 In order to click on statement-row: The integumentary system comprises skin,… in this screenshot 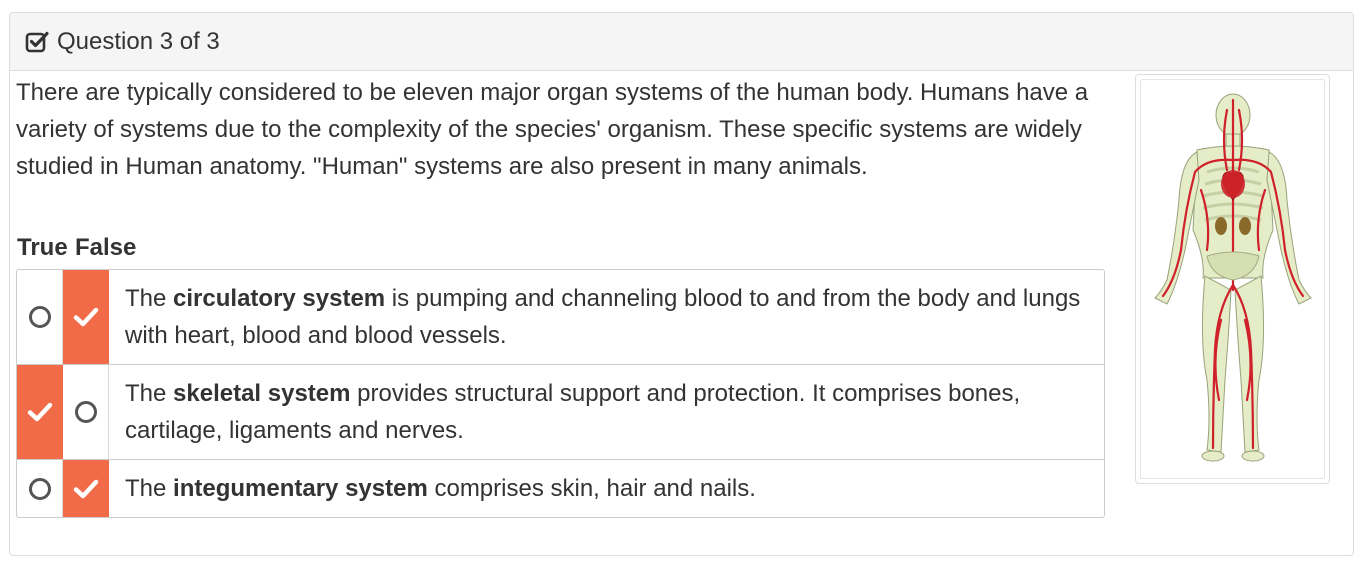, I will do `click(560, 488)`.